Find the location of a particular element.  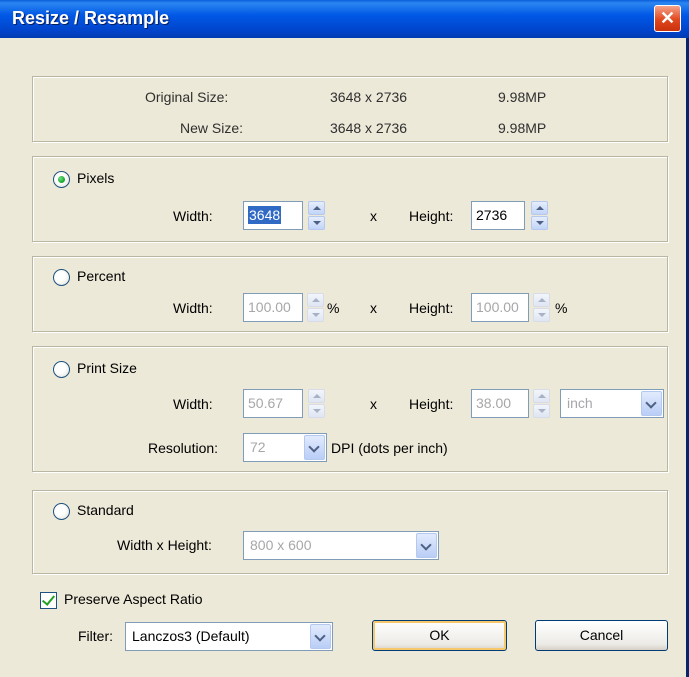

ok-button: OK is located at coordinates (439, 635).